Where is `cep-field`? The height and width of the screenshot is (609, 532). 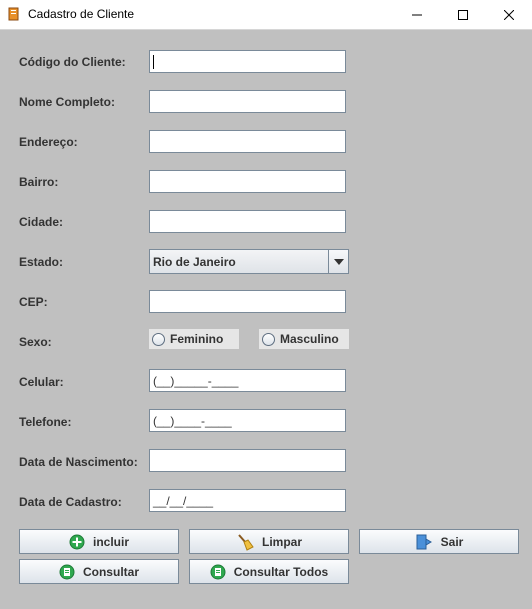
cep-field is located at coordinates (247, 301).